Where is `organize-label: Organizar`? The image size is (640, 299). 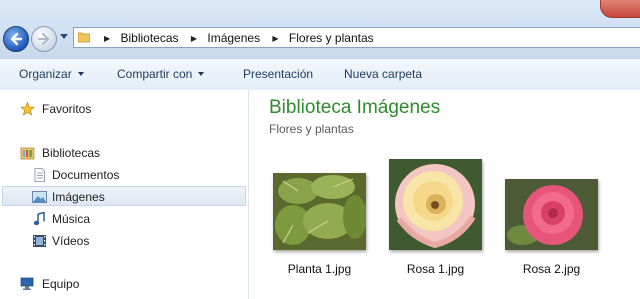 organize-label: Organizar is located at coordinates (45, 74).